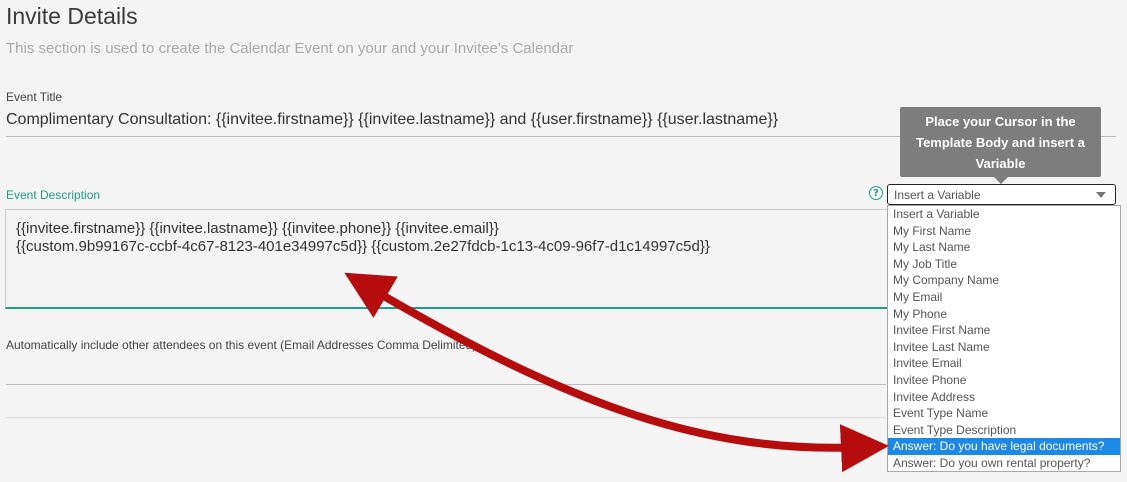  I want to click on section-divider, so click(446, 417).